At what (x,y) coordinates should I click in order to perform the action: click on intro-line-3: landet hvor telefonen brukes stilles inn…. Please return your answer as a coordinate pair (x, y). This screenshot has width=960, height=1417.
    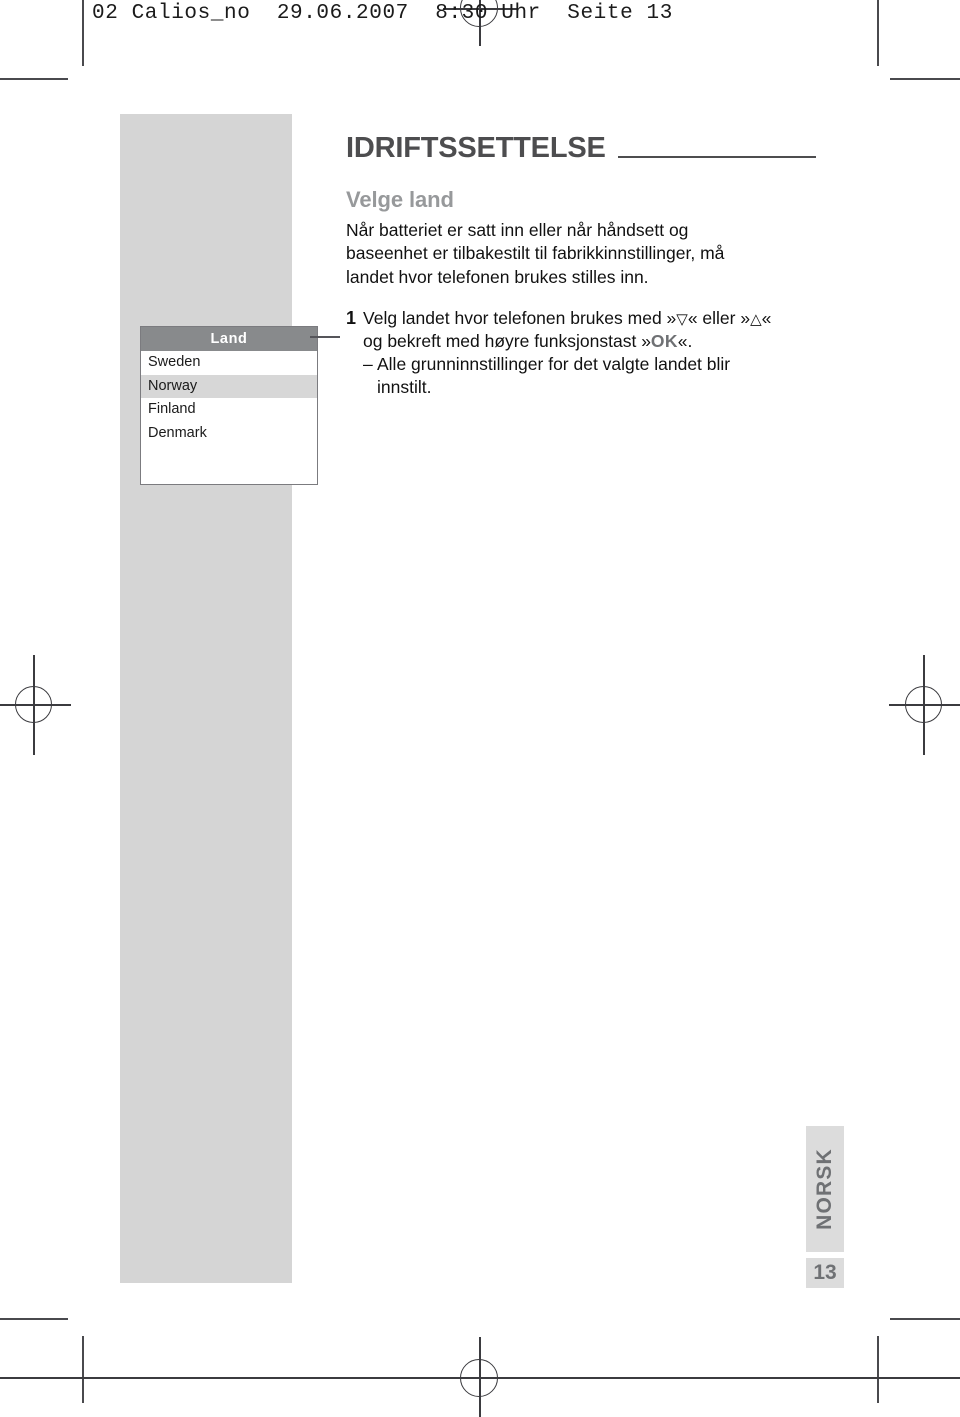
    Looking at the image, I should click on (497, 276).